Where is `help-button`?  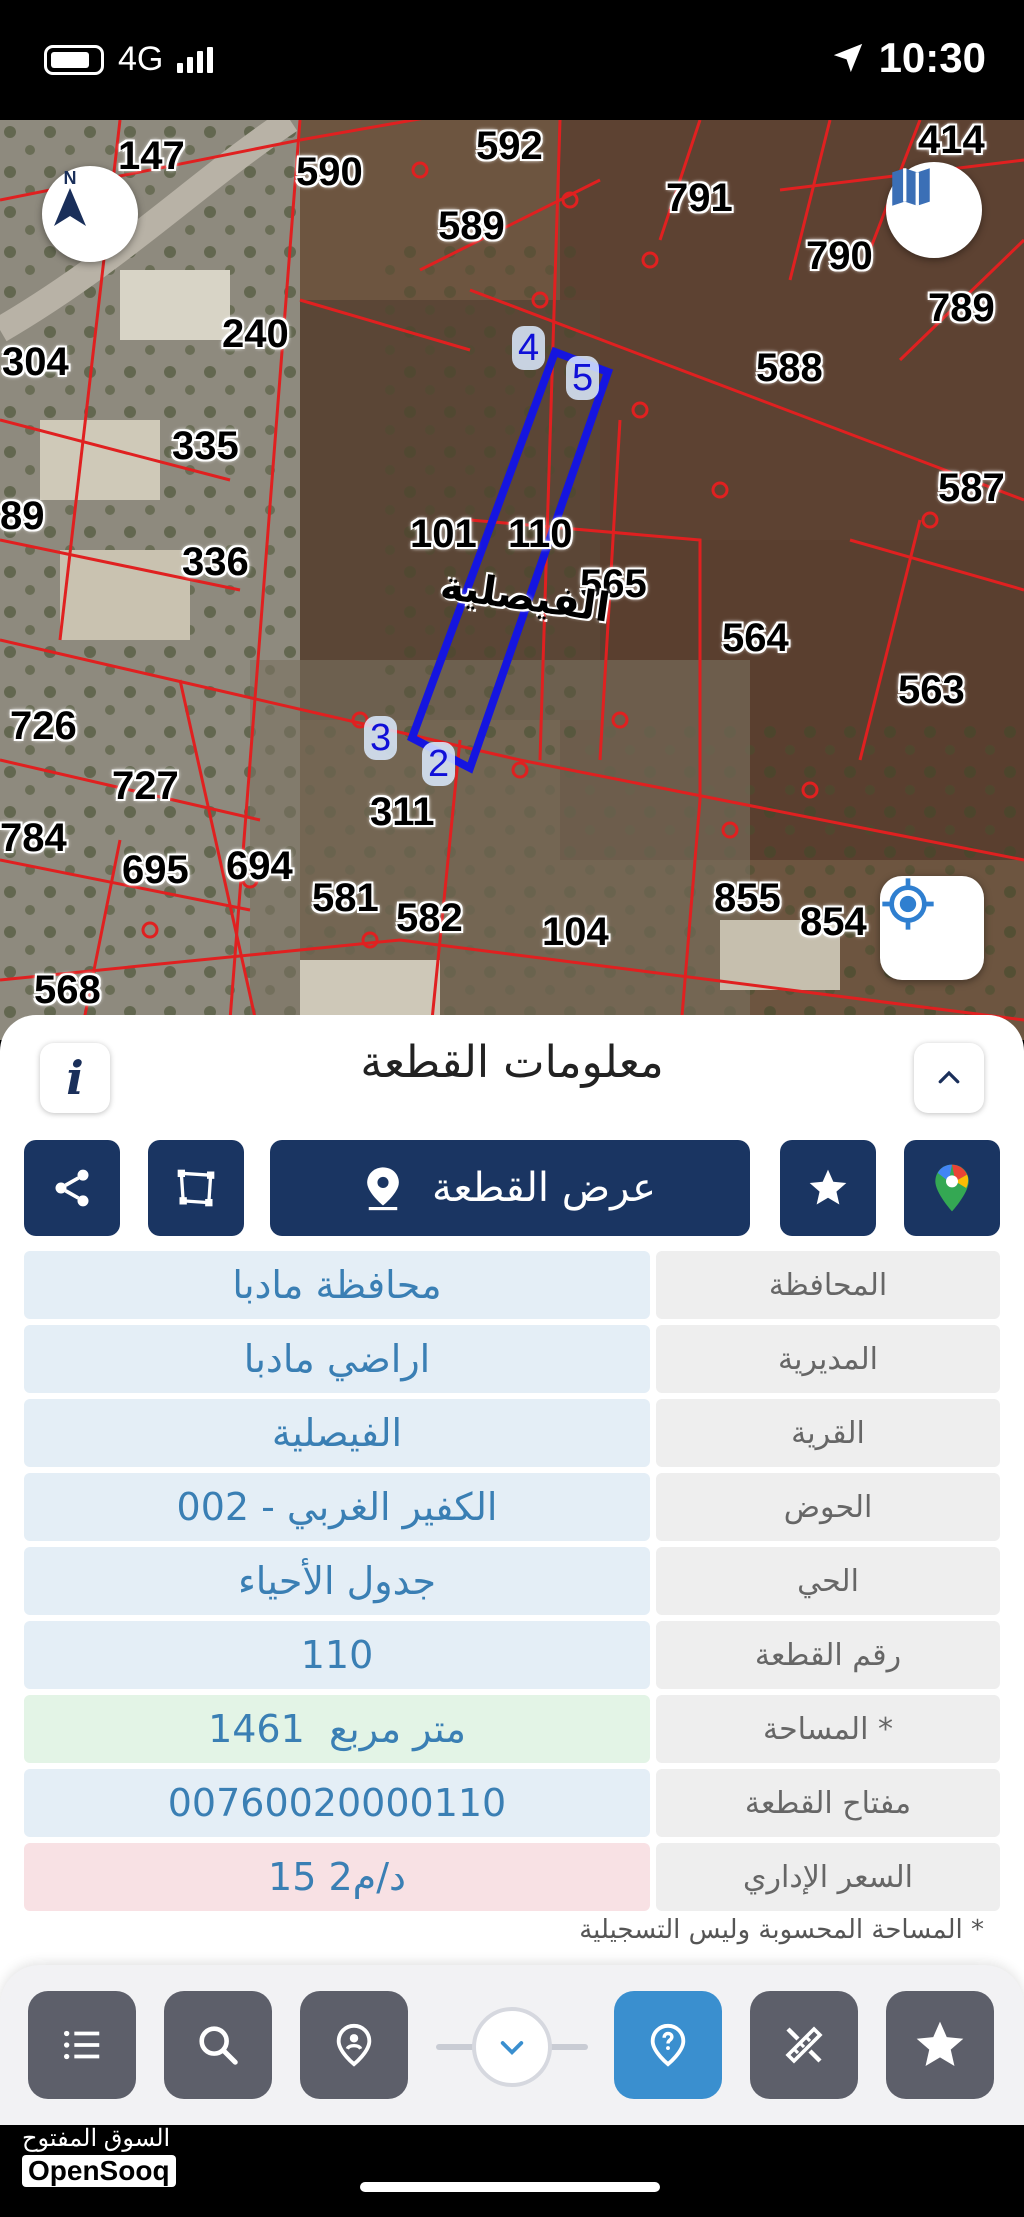
help-button is located at coordinates (668, 2045).